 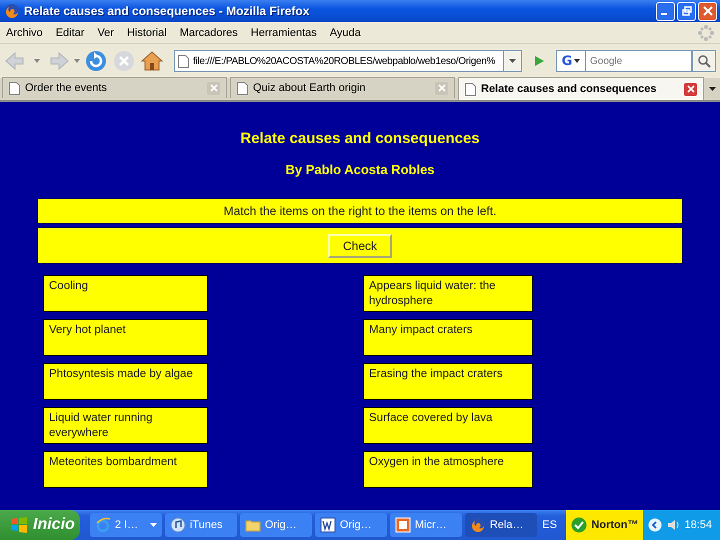 What do you see at coordinates (664, 14) in the screenshot?
I see `minimize-icon` at bounding box center [664, 14].